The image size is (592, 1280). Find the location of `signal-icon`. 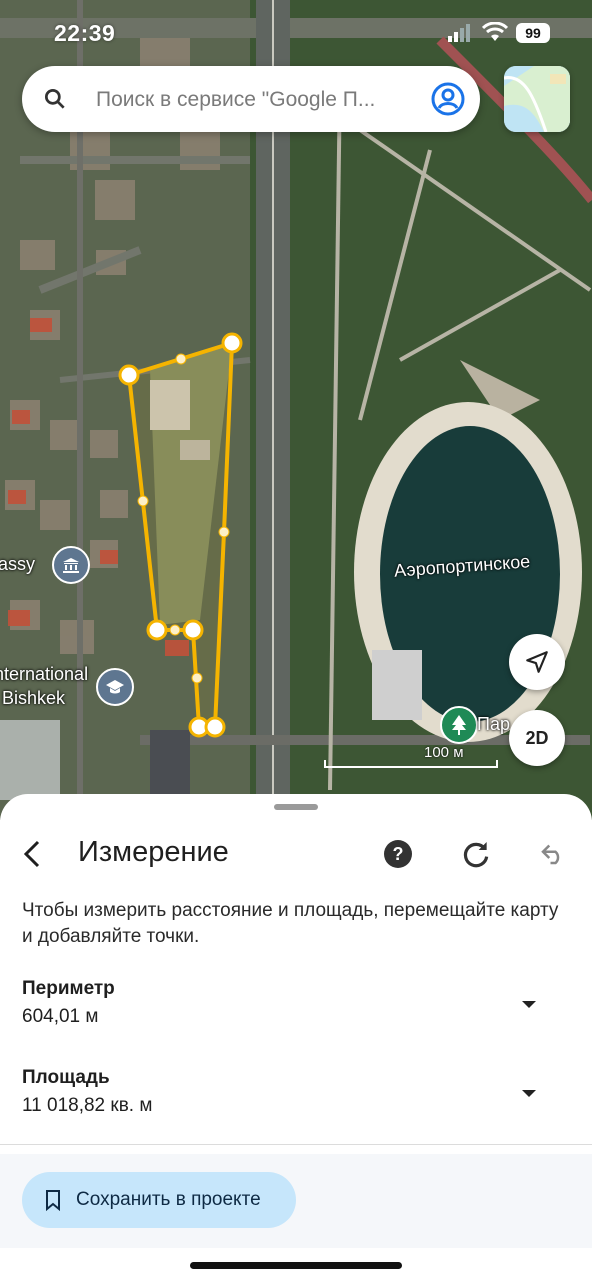

signal-icon is located at coordinates (459, 33).